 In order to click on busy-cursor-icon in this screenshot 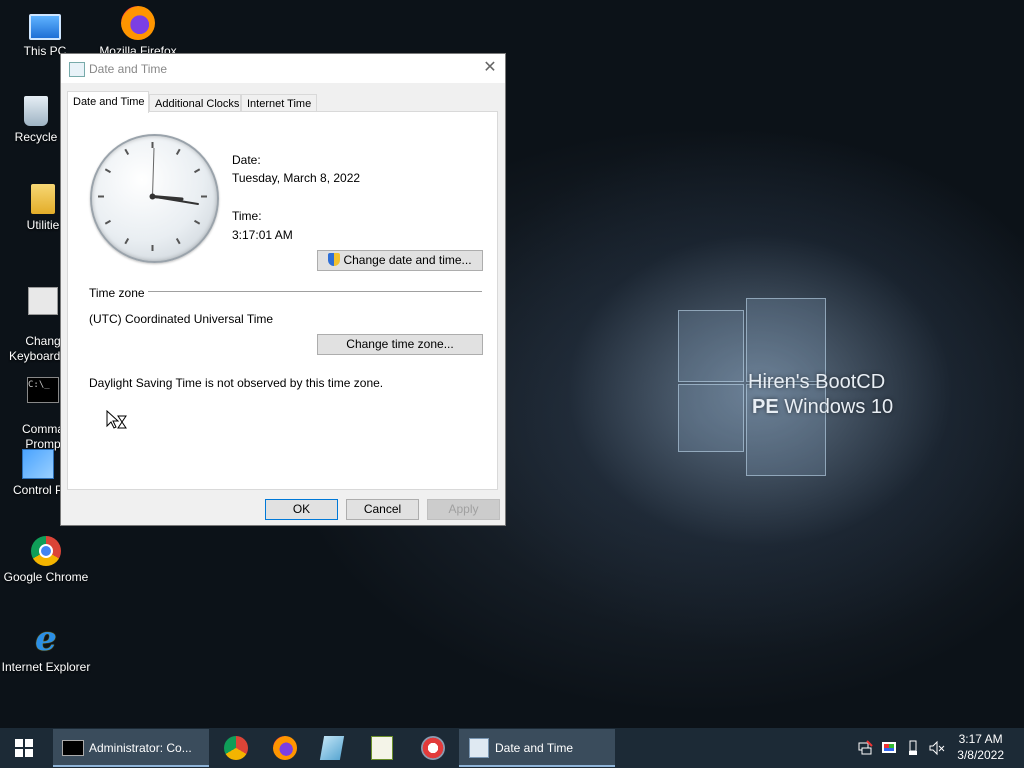, I will do `click(116, 419)`.